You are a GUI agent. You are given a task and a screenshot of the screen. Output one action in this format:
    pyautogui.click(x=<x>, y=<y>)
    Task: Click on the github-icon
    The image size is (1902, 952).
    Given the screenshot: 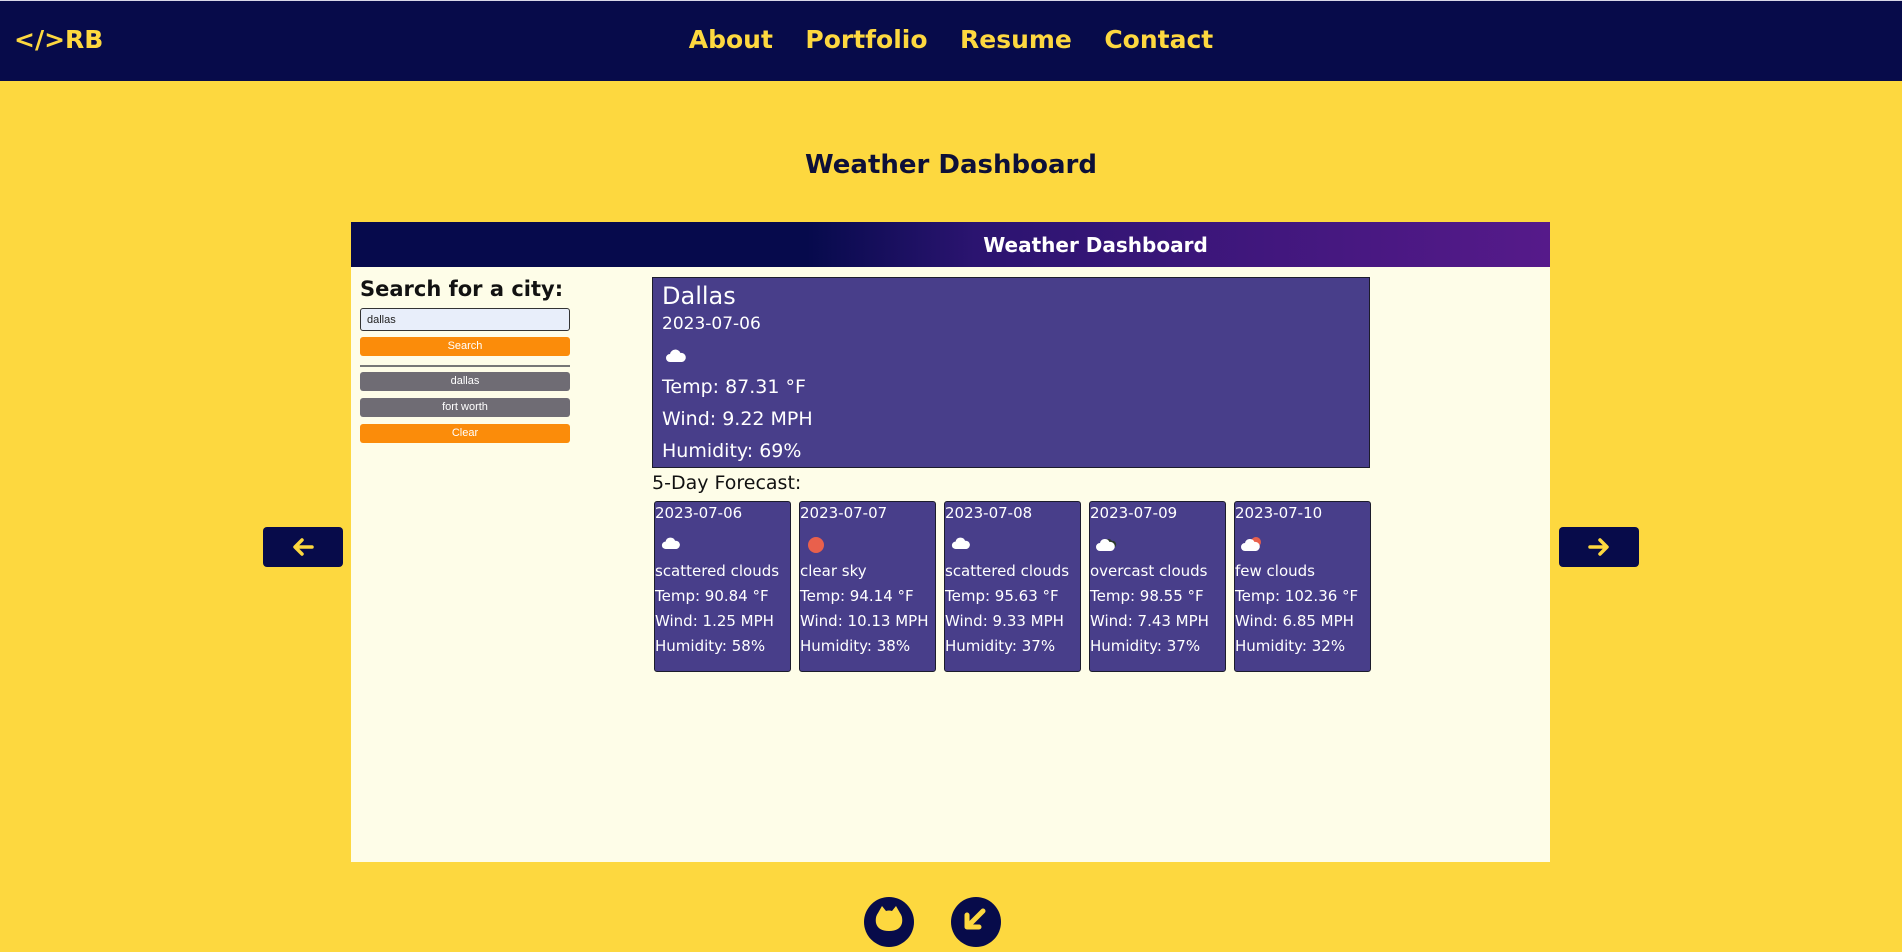 What is the action you would take?
    pyautogui.click(x=889, y=918)
    